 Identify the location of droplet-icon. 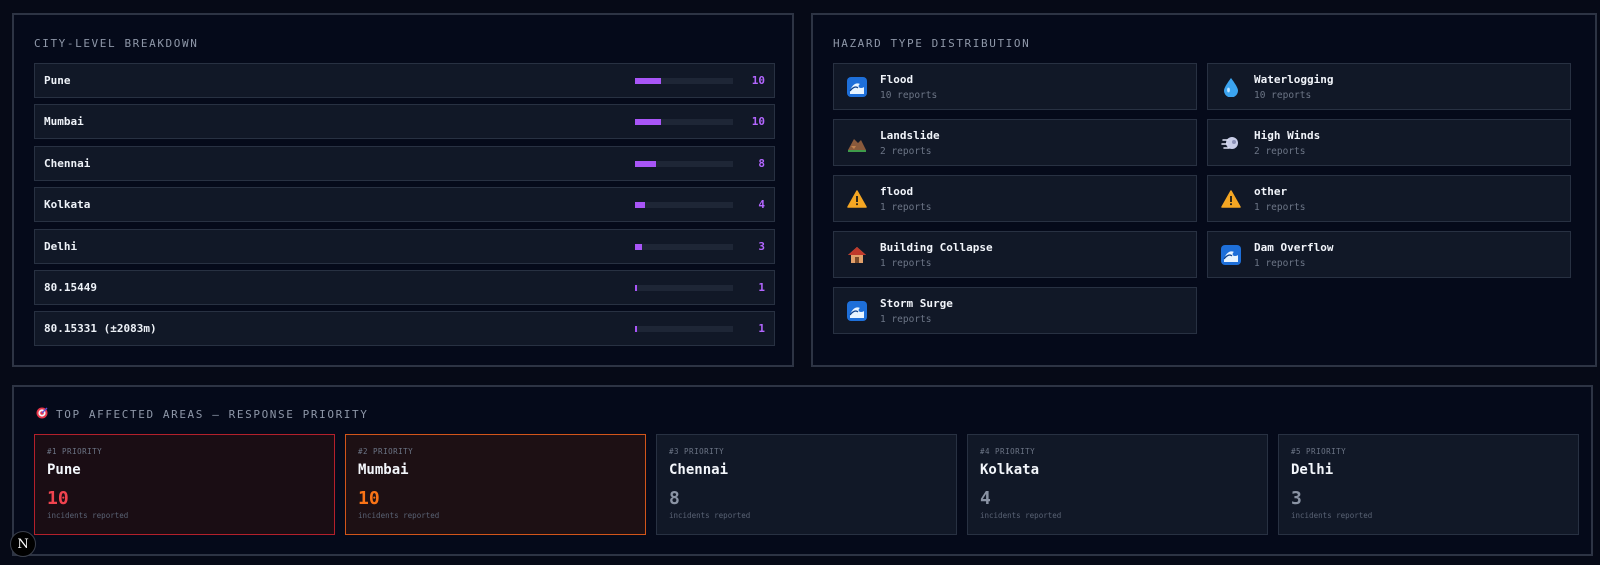
(1231, 87).